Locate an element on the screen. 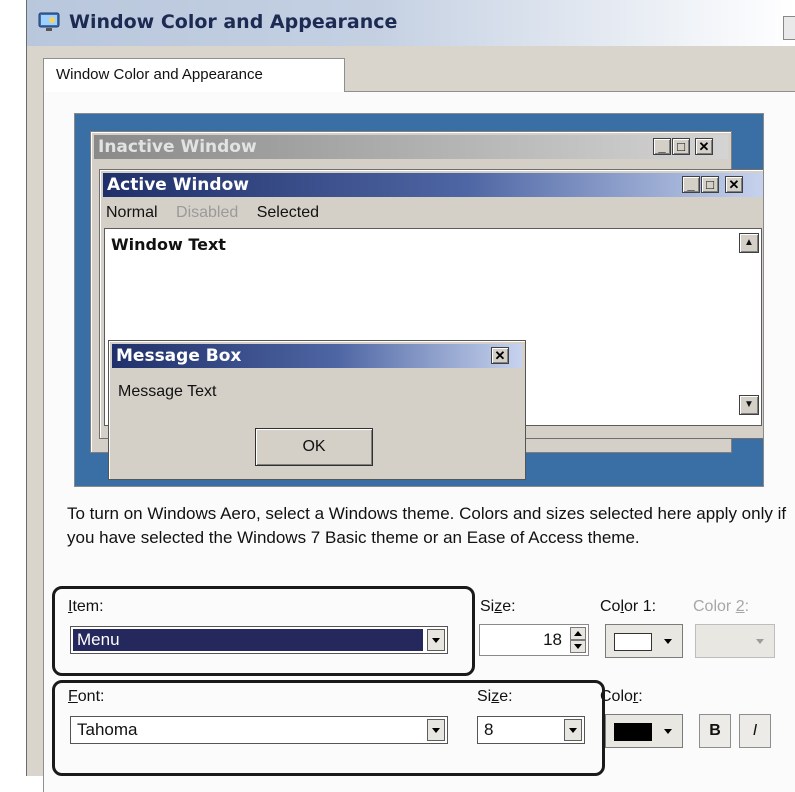 The width and height of the screenshot is (795, 792). item-color1-label: Color 1: is located at coordinates (628, 607).